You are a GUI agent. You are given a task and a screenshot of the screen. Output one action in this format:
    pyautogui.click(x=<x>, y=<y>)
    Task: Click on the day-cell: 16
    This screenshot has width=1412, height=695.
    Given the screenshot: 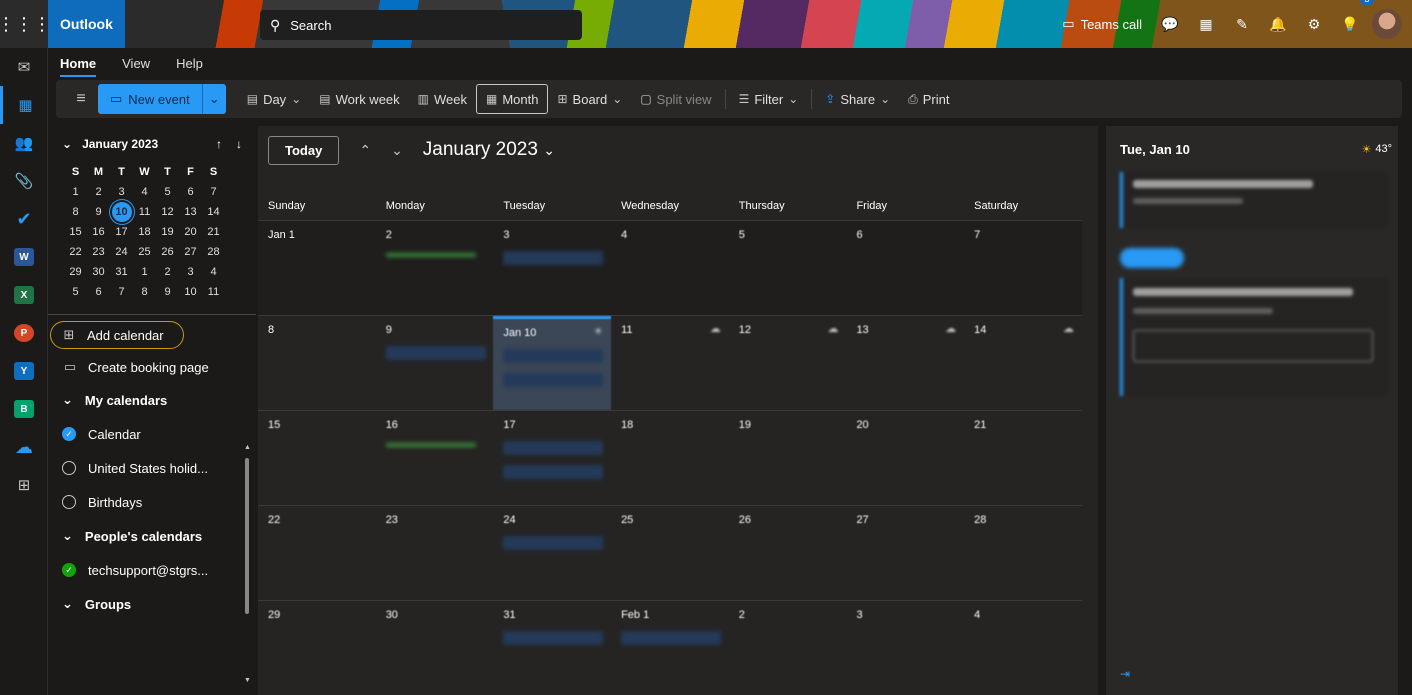 What is the action you would take?
    pyautogui.click(x=435, y=458)
    